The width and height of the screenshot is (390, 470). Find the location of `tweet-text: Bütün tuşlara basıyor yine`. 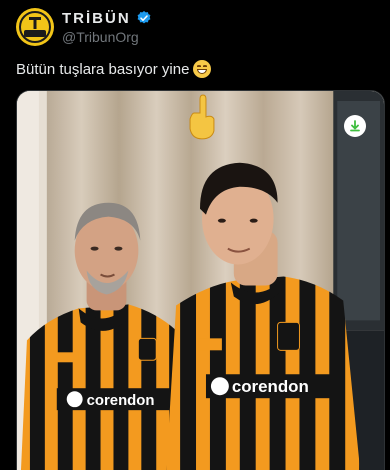

tweet-text: Bütün tuşlara basıyor yine is located at coordinates (114, 69).